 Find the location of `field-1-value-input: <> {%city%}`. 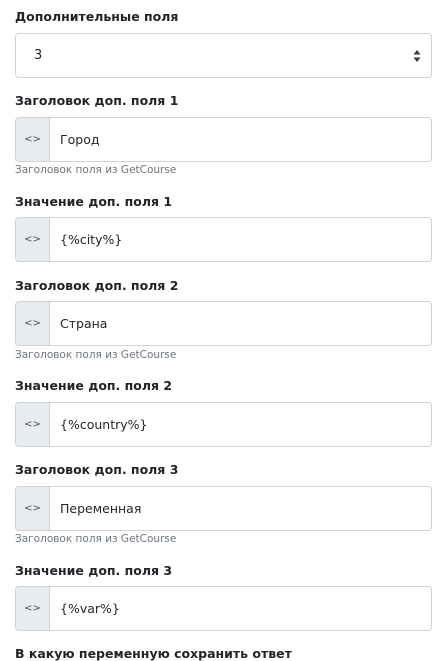

field-1-value-input: <> {%city%} is located at coordinates (223, 239).